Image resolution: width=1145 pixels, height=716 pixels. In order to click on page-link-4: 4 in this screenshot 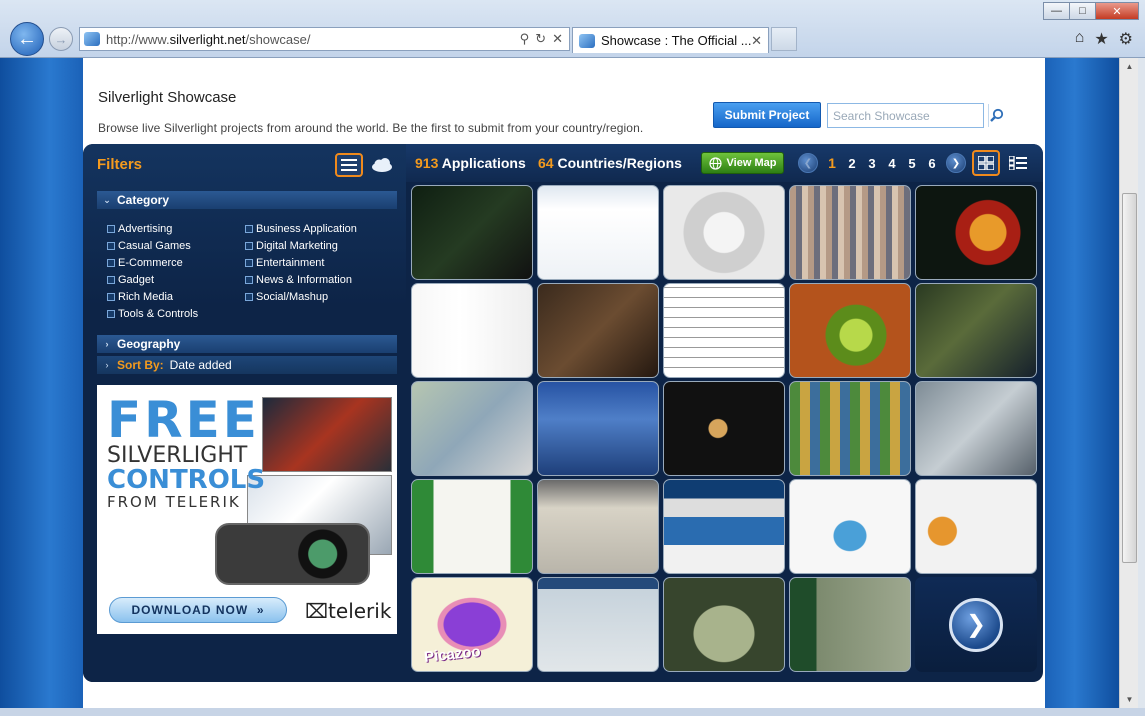, I will do `click(892, 163)`.